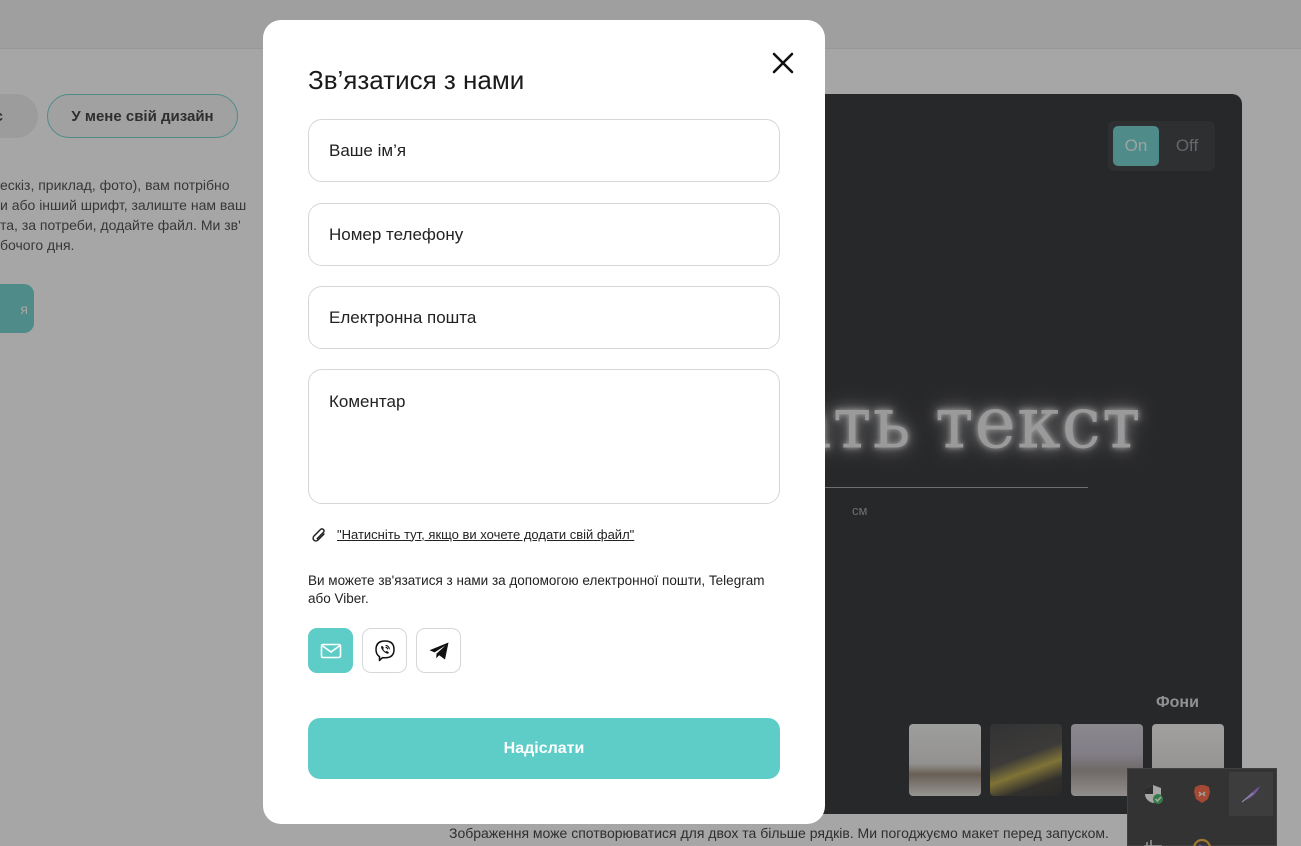 Image resolution: width=1301 pixels, height=846 pixels. I want to click on paperclip-icon, so click(318, 535).